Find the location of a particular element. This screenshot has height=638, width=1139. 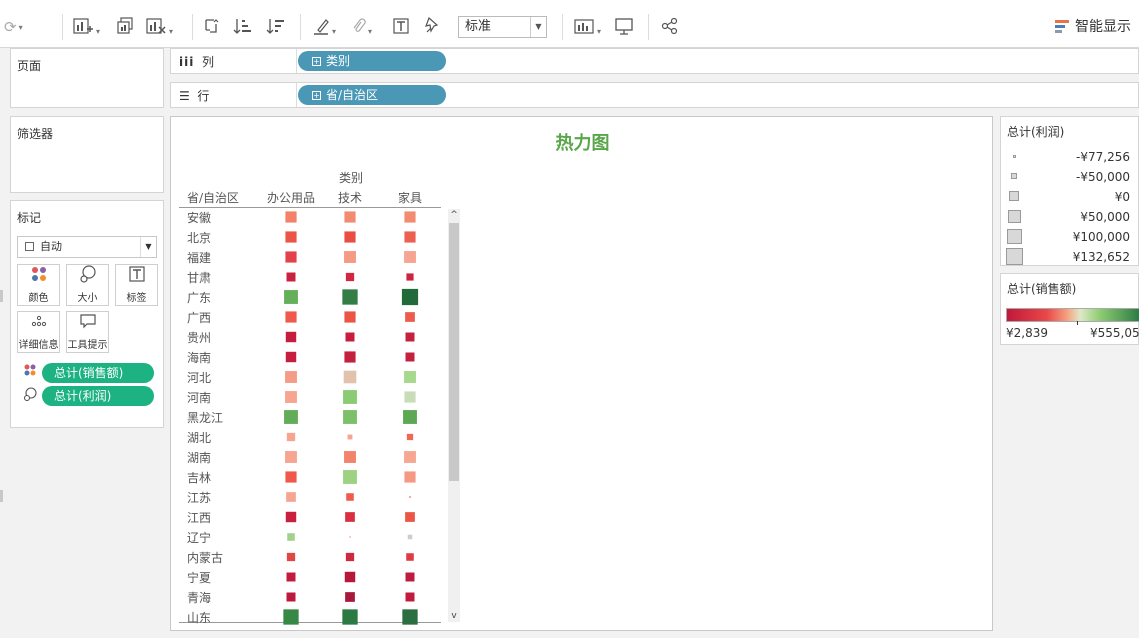

new-worksheet-icon: ▾ is located at coordinates (86, 27).